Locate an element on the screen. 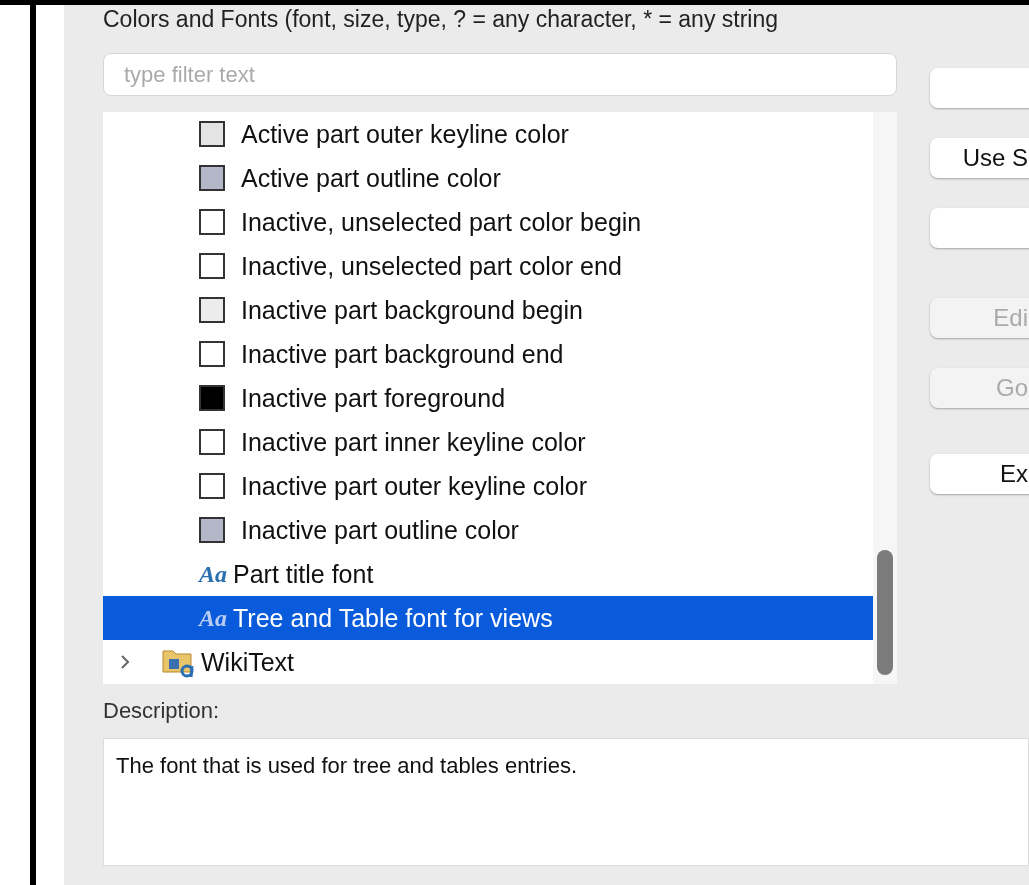 The height and width of the screenshot is (885, 1029). tree-item: Inactive part background begin is located at coordinates (488, 310).